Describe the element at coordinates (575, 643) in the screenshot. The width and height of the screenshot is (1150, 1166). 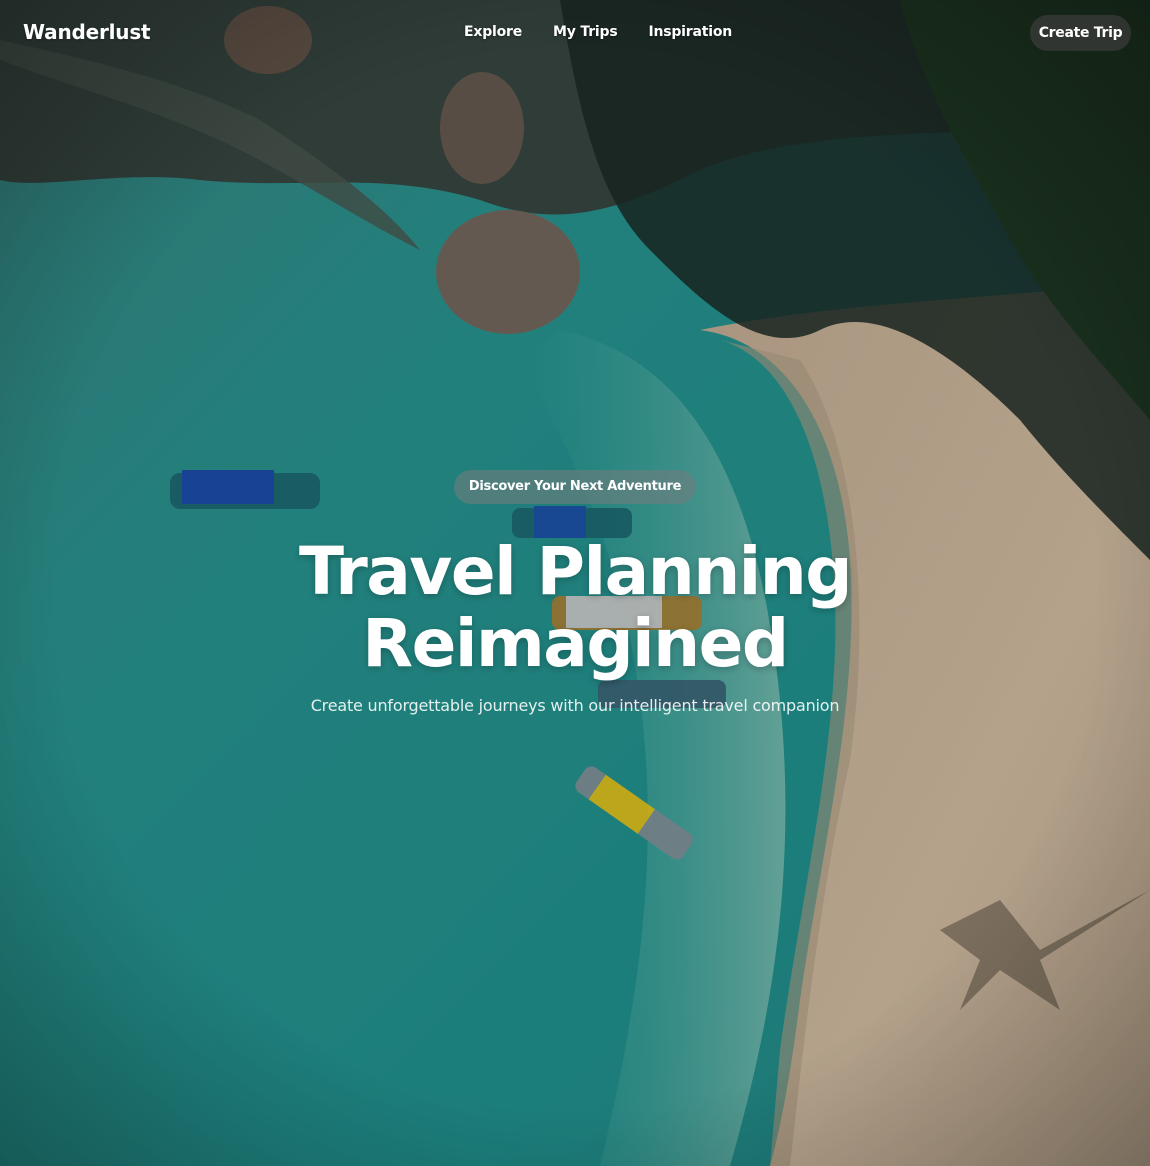
I see `hero-title-line-2: Reimagined` at that location.